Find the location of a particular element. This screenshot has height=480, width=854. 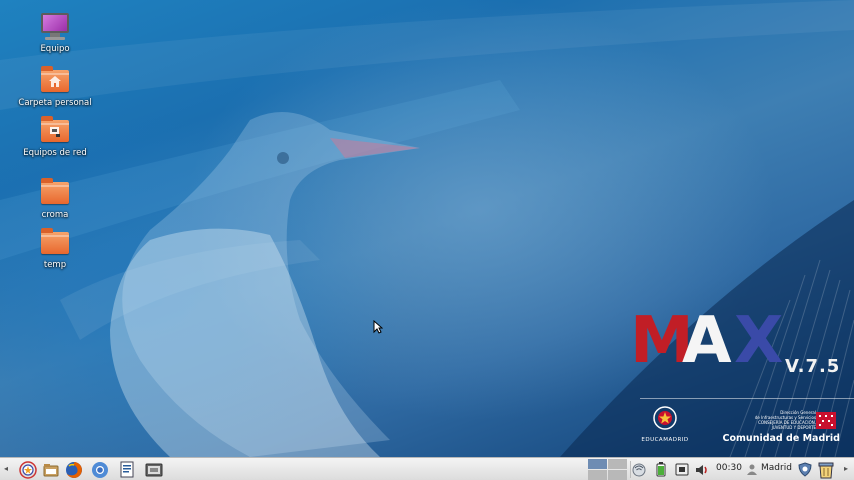

firefox-icon is located at coordinates (74, 469).